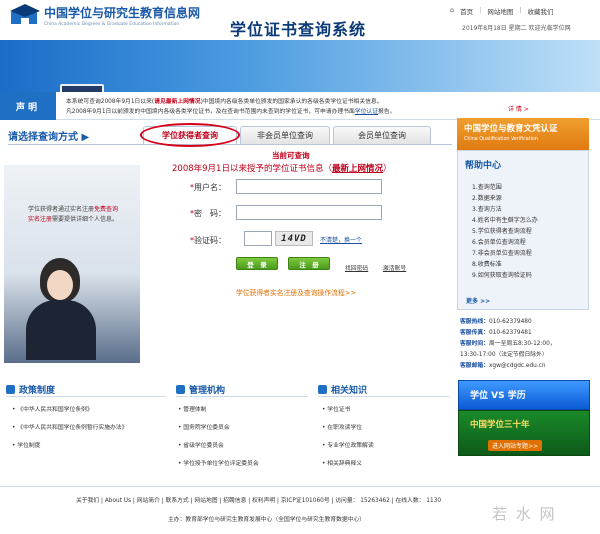  I want to click on monitor-illustration, so click(82, 88).